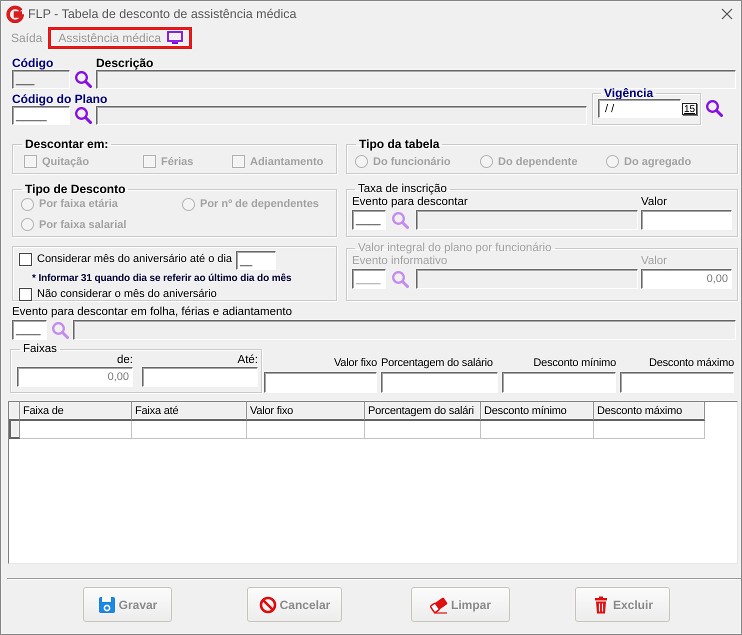  Describe the element at coordinates (537, 411) in the screenshot. I see `column-header: Desconto mínimo` at that location.